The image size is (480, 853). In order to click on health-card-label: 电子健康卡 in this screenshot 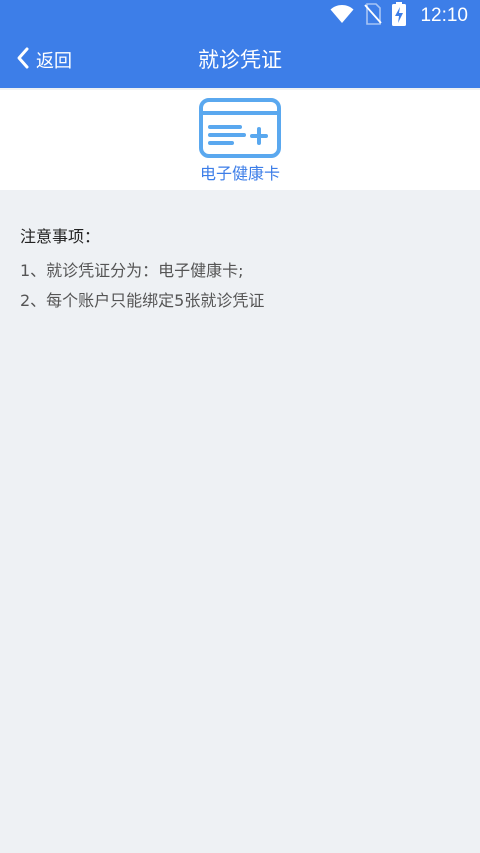, I will do `click(239, 173)`.